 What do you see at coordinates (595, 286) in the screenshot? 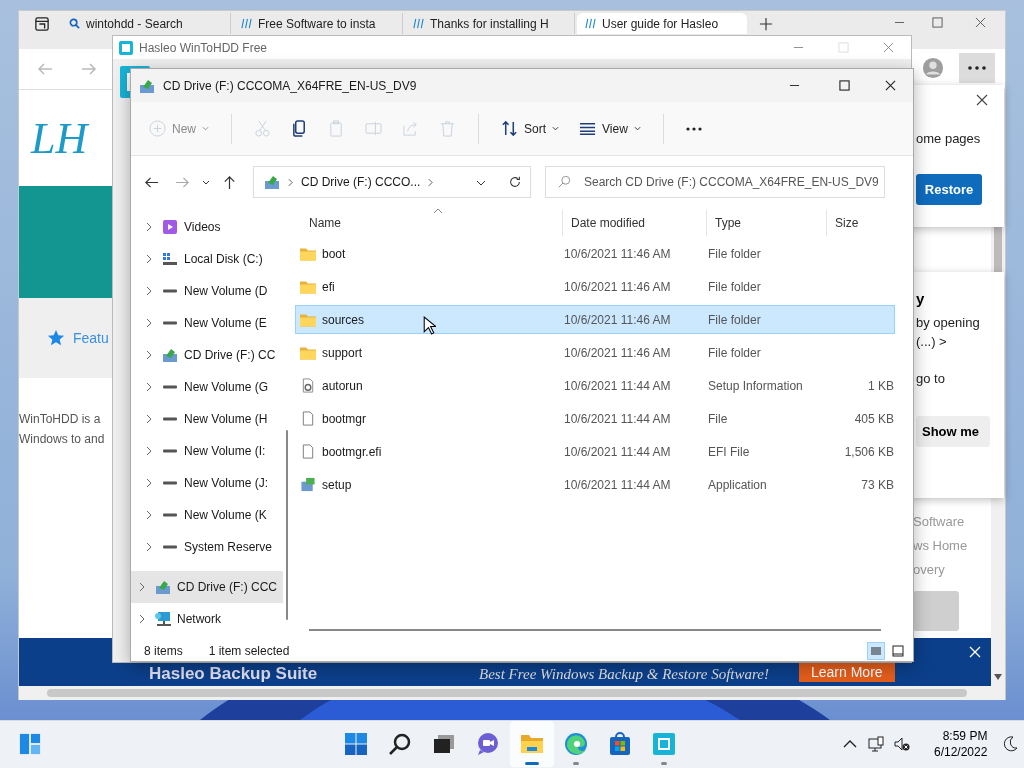
I see `file-row: efi 10/6/2021 11:46 AM File folder` at bounding box center [595, 286].